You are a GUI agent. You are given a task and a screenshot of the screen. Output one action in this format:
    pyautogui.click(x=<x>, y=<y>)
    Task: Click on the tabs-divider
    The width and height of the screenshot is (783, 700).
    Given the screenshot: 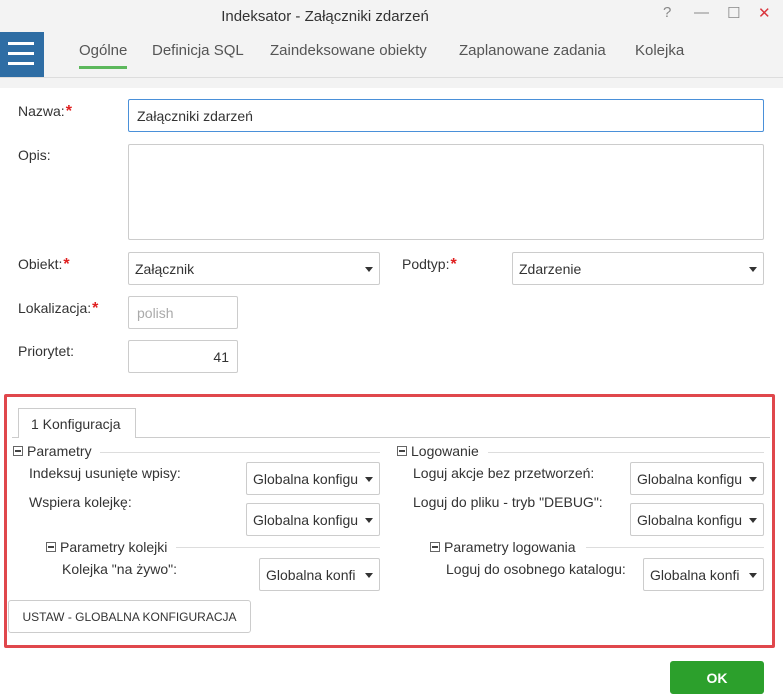 What is the action you would take?
    pyautogui.click(x=391, y=77)
    